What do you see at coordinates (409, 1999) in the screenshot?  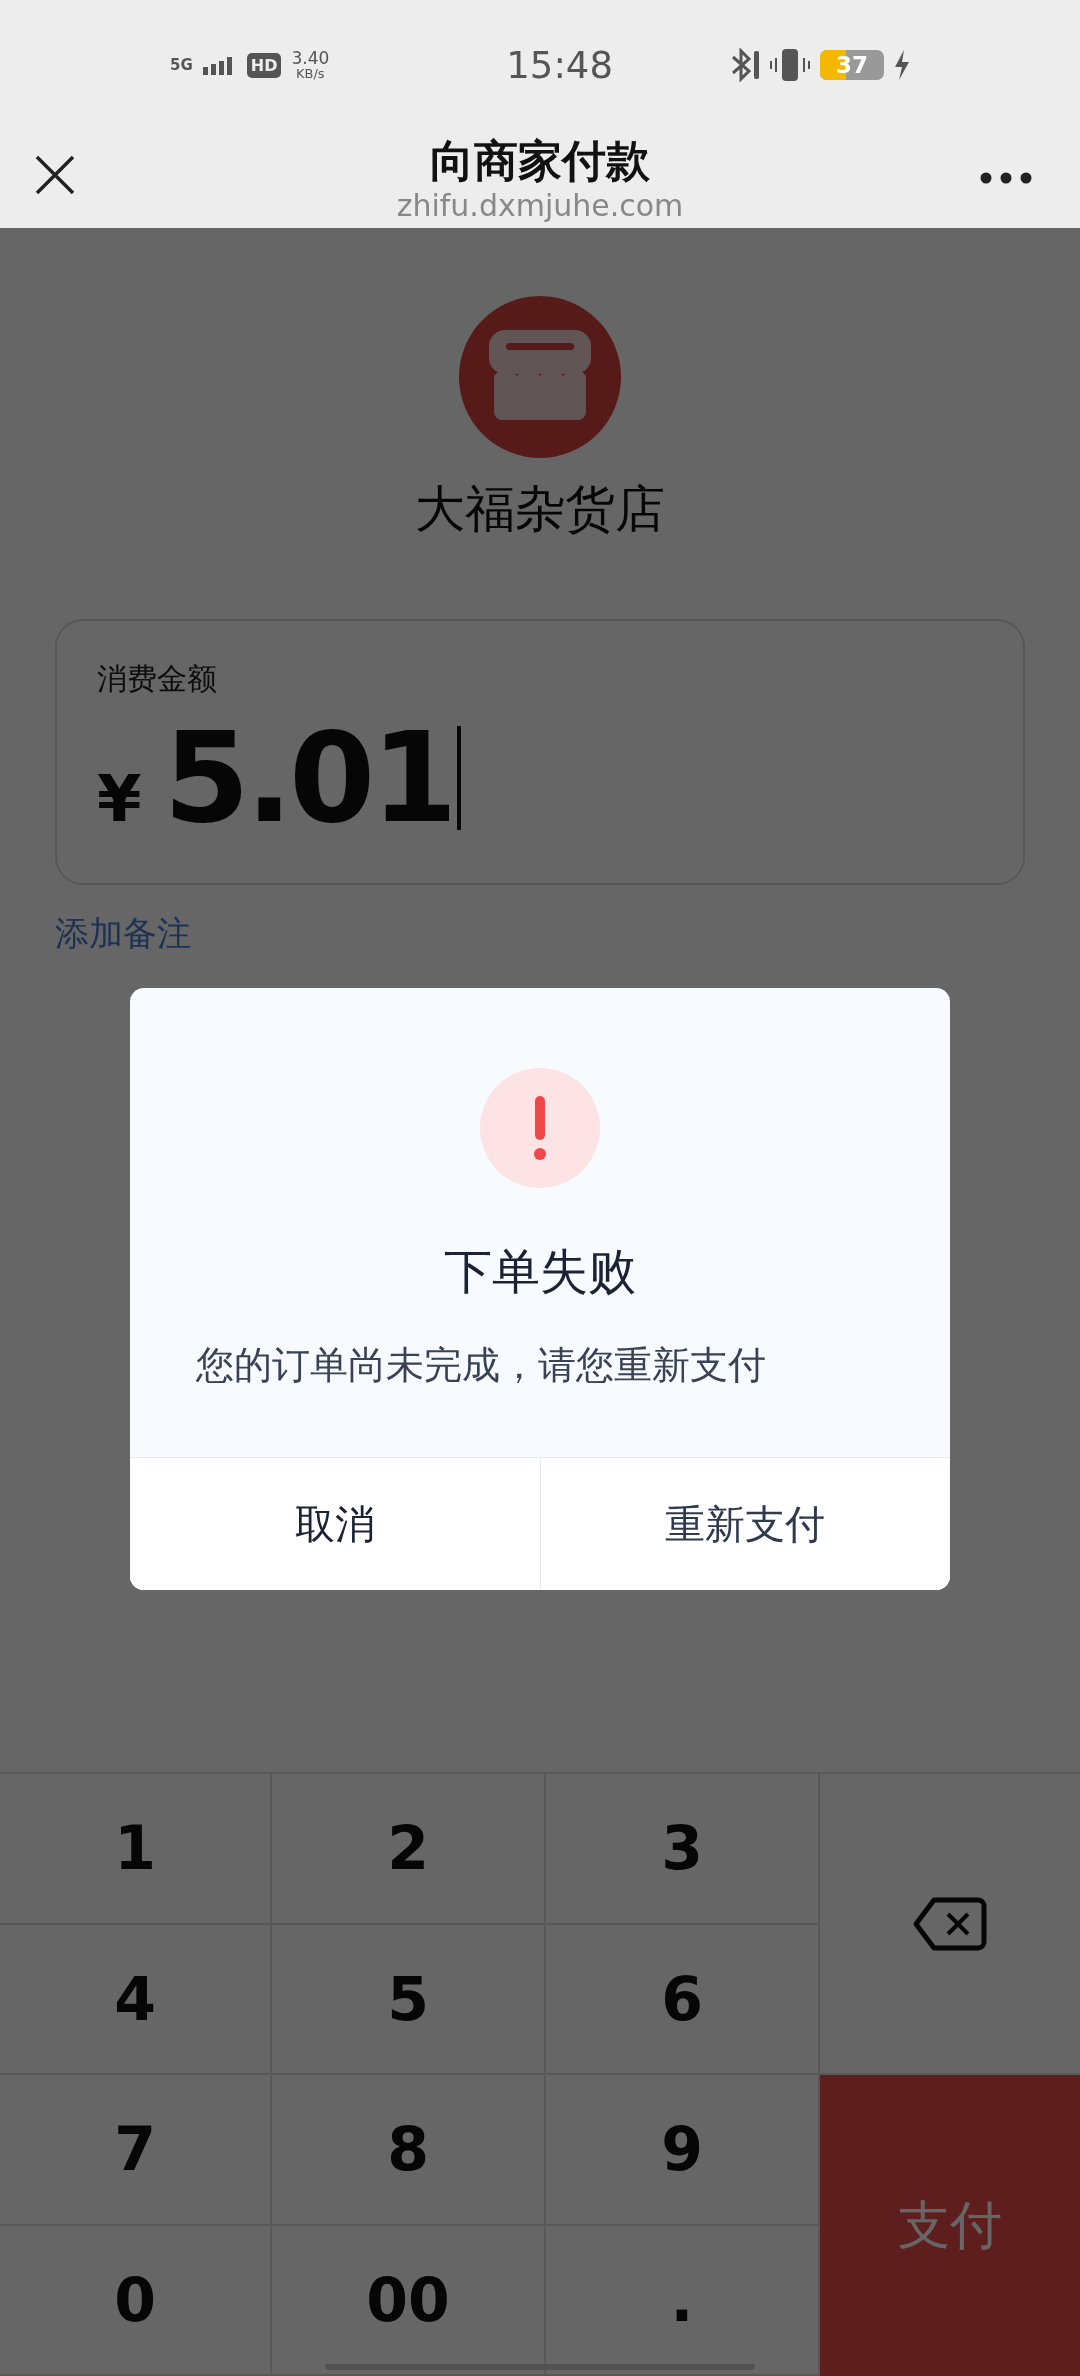 I see `keypad-key: 5` at bounding box center [409, 1999].